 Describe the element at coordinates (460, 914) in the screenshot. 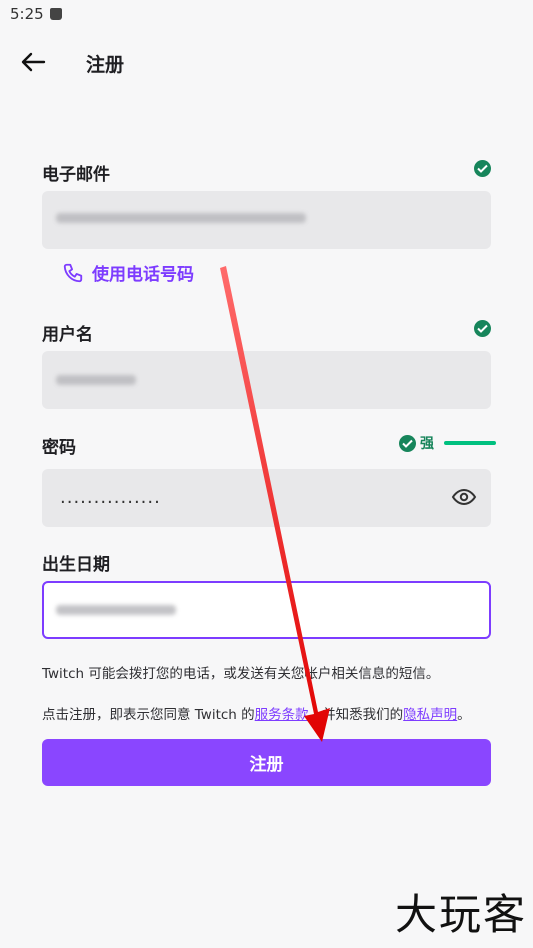

I see `watermark-logo: 大玩客` at that location.